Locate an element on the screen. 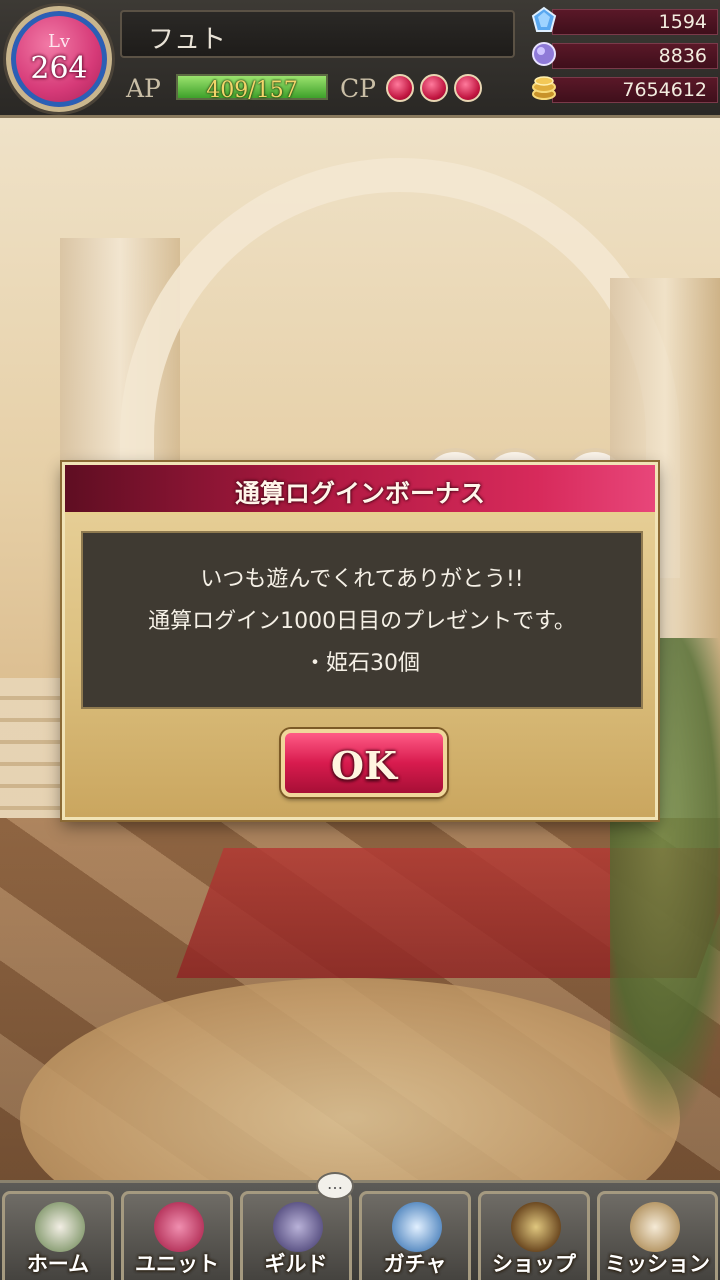 This screenshot has width=720, height=1280. currency-field: 7654612 is located at coordinates (635, 90).